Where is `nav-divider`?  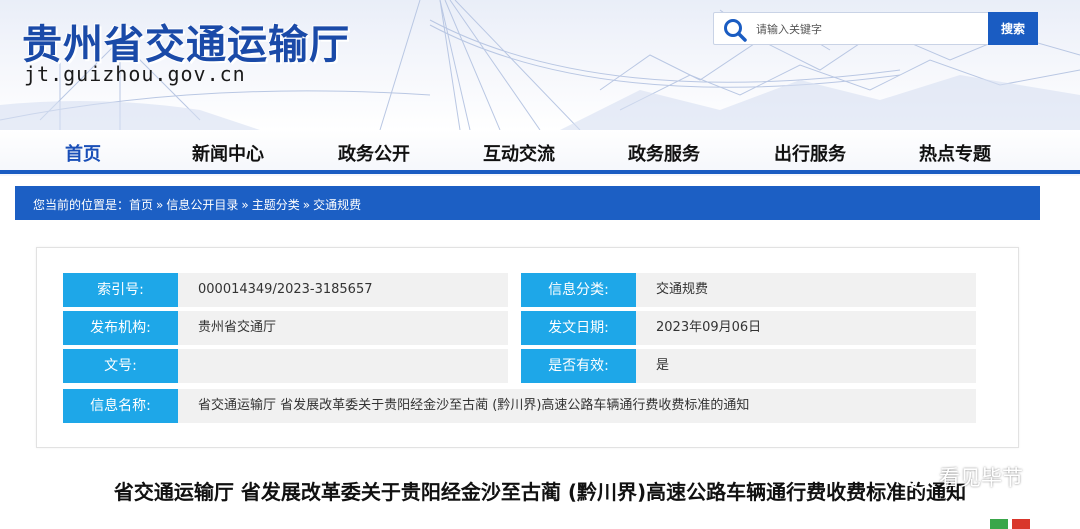 nav-divider is located at coordinates (540, 172).